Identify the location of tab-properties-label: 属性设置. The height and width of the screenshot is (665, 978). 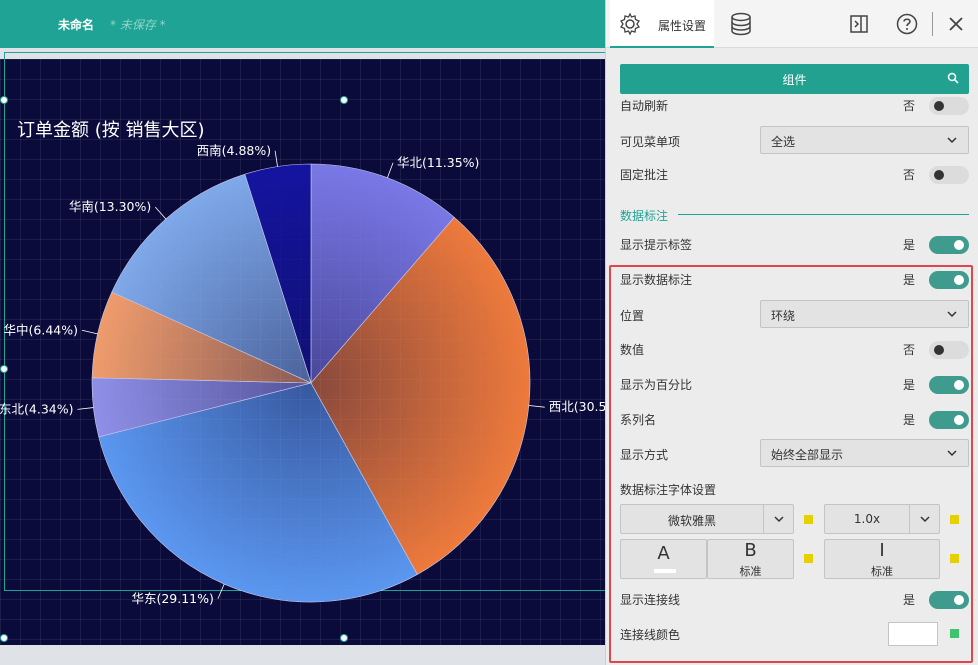
(682, 26).